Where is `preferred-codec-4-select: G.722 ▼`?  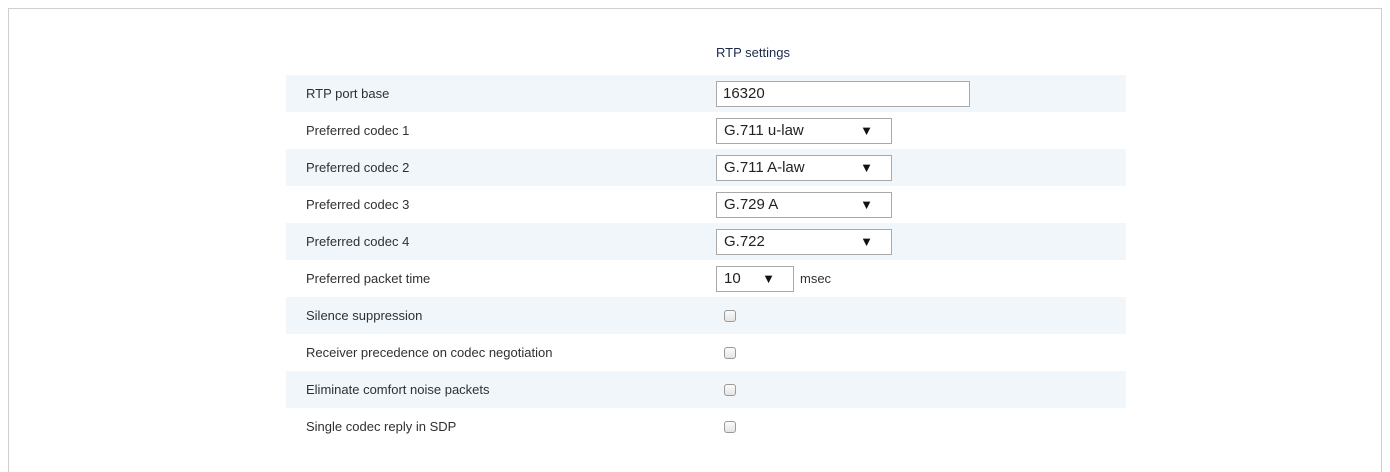 preferred-codec-4-select: G.722 ▼ is located at coordinates (804, 241).